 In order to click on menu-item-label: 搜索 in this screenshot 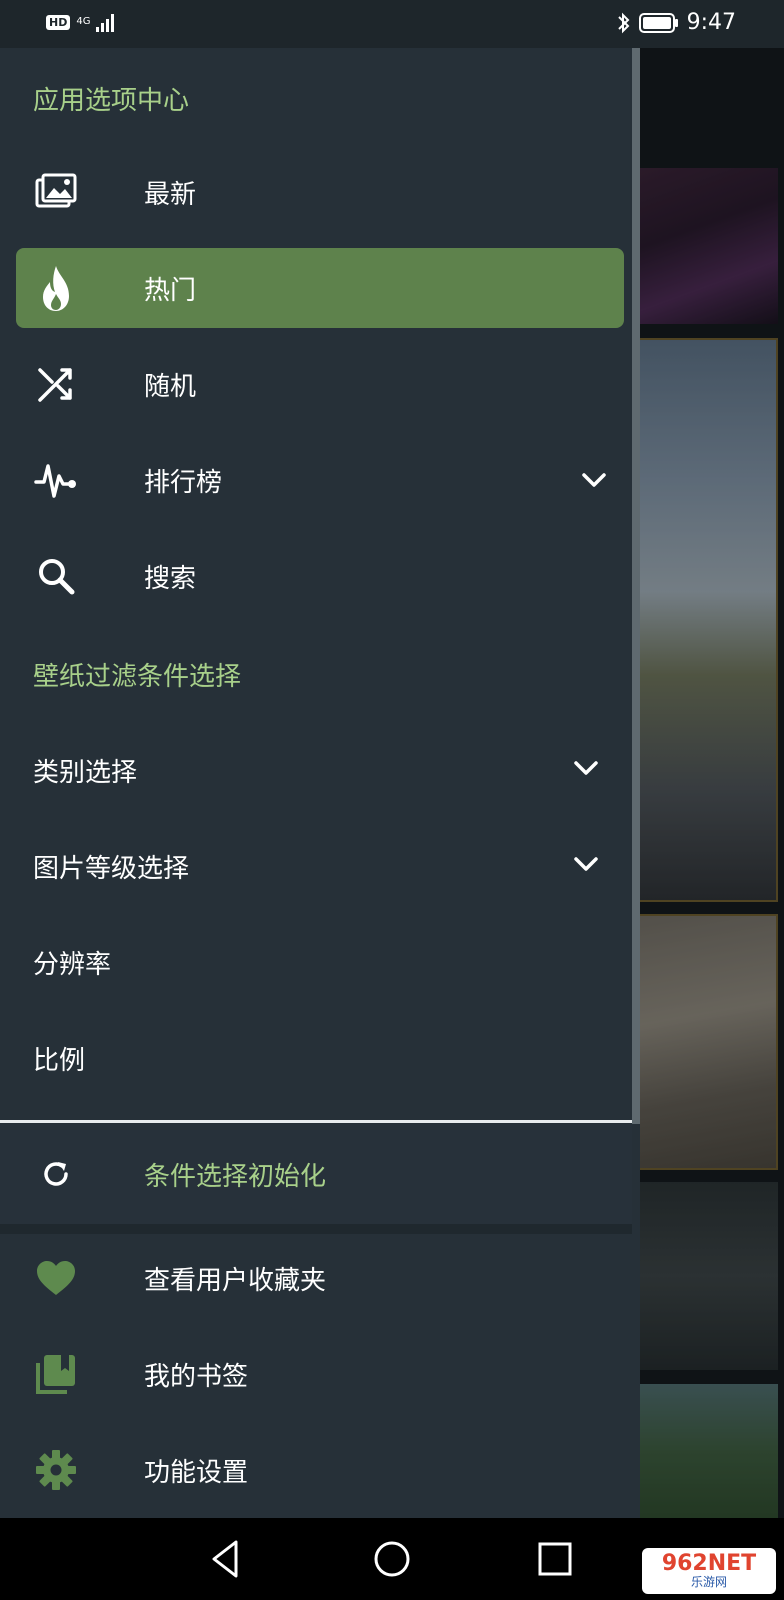, I will do `click(170, 578)`.